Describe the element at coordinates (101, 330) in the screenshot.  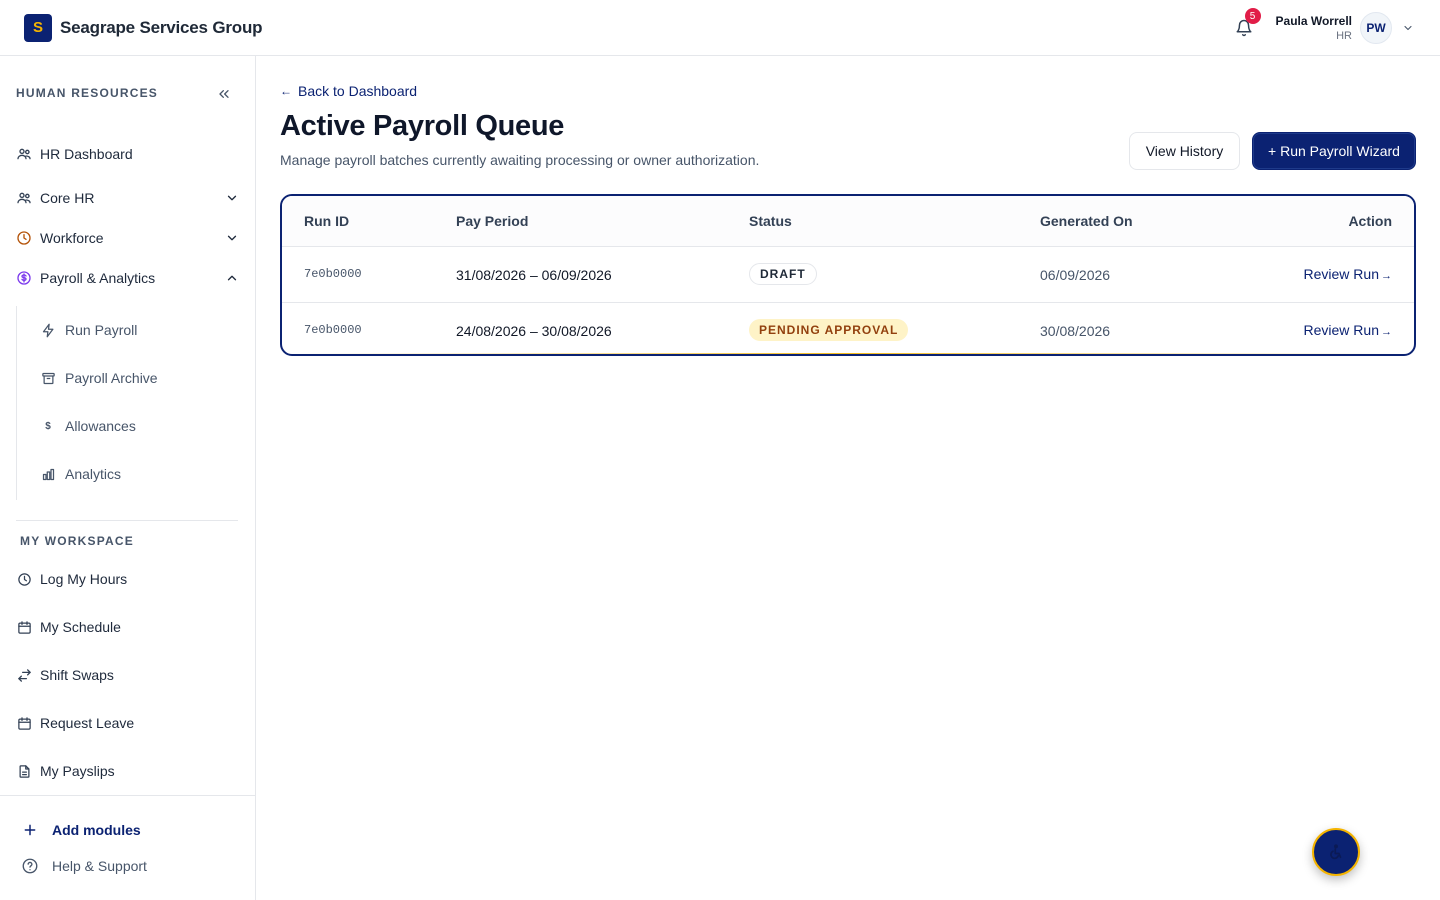
I see `sidebar-item-label: Run Payroll` at that location.